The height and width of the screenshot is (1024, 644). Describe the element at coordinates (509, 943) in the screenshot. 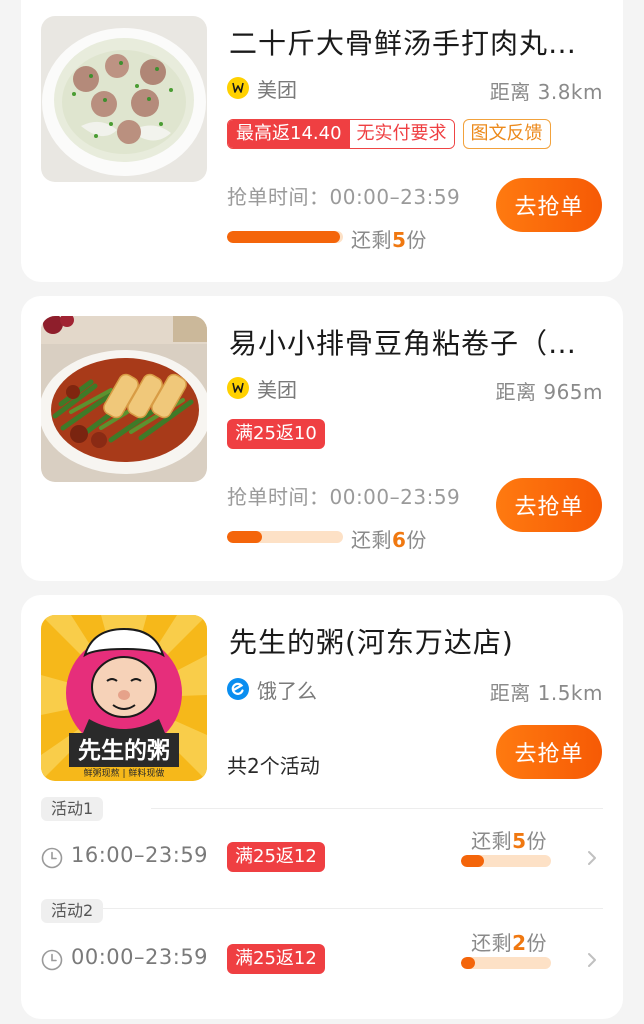

I see `remaining-count: 还剩2份` at that location.